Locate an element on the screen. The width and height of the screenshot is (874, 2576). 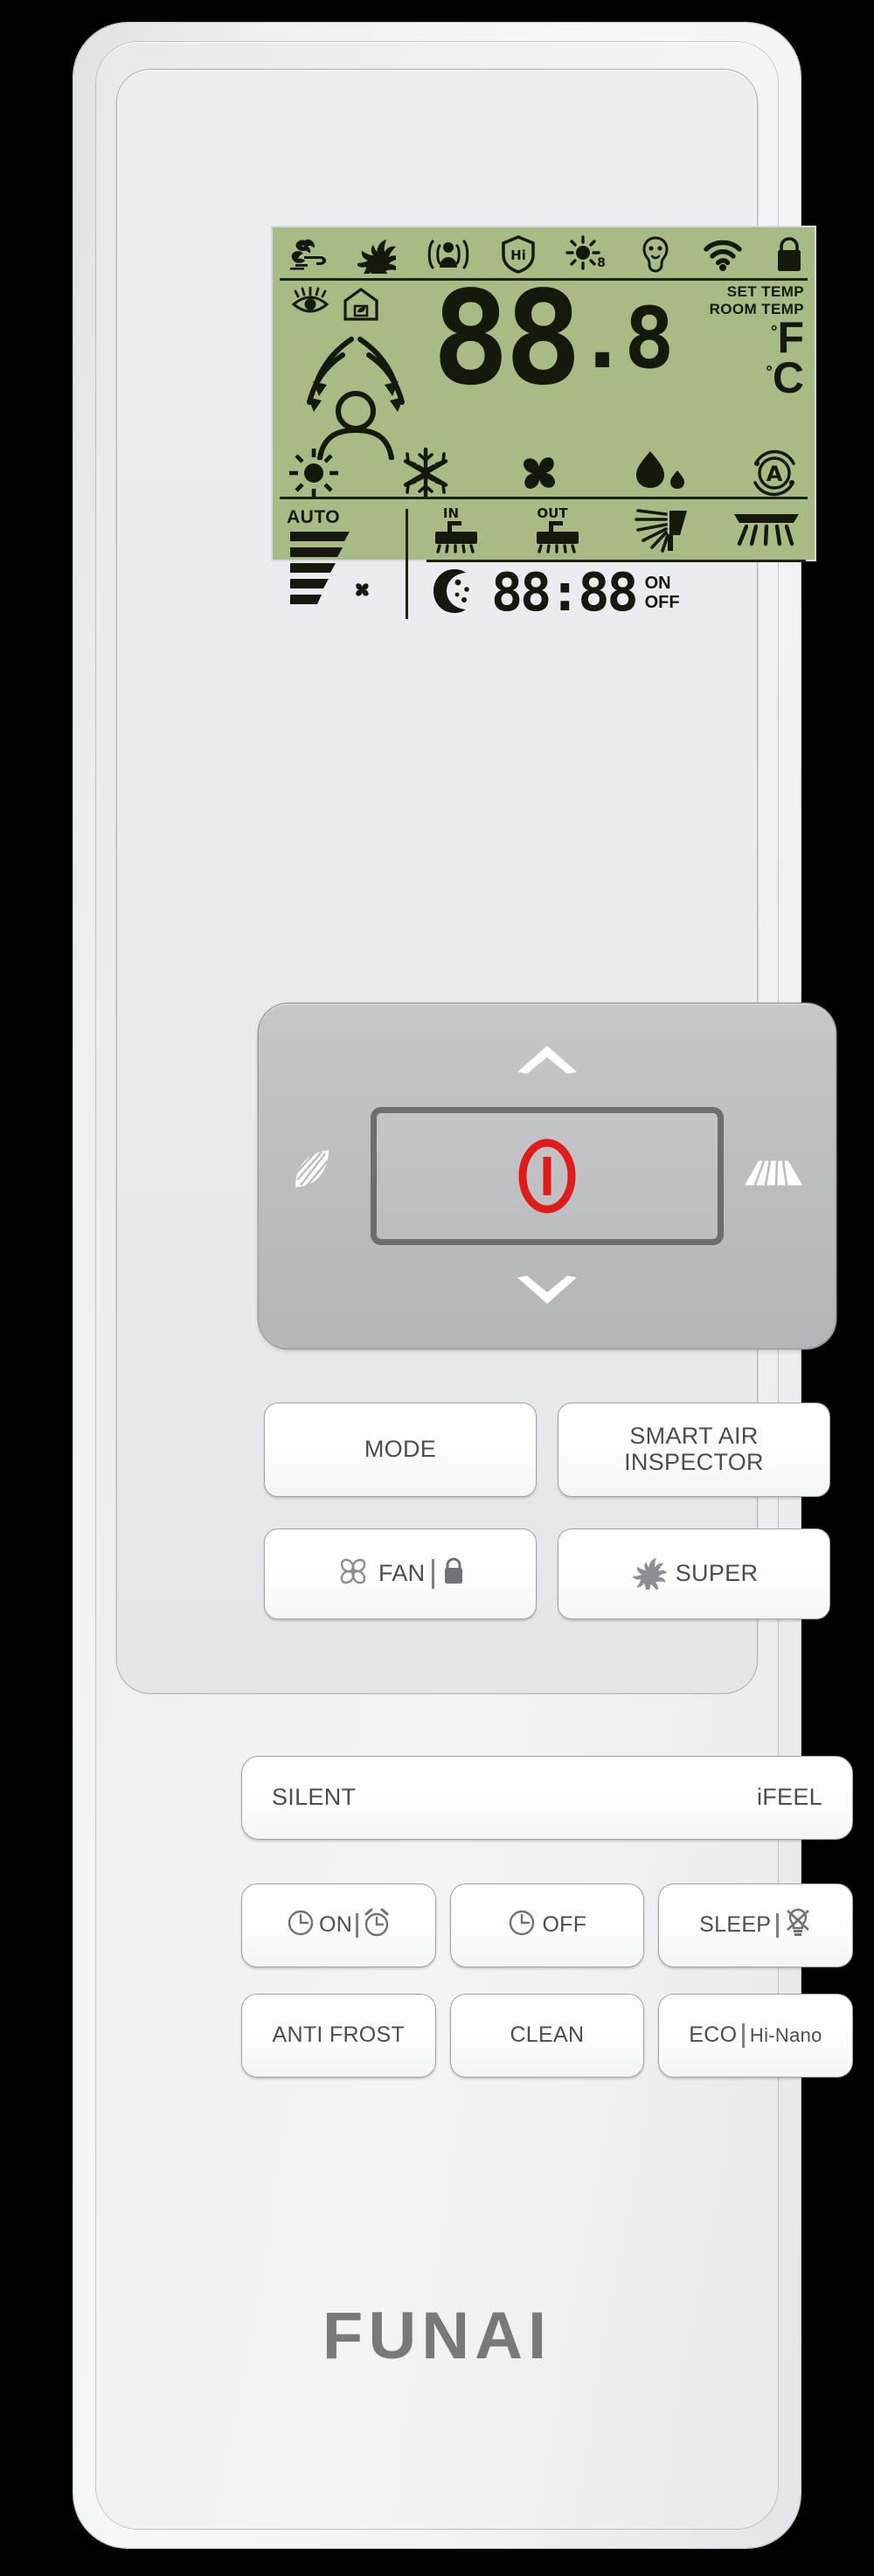
anti-frost-label: ANTI FROST is located at coordinates (339, 2035).